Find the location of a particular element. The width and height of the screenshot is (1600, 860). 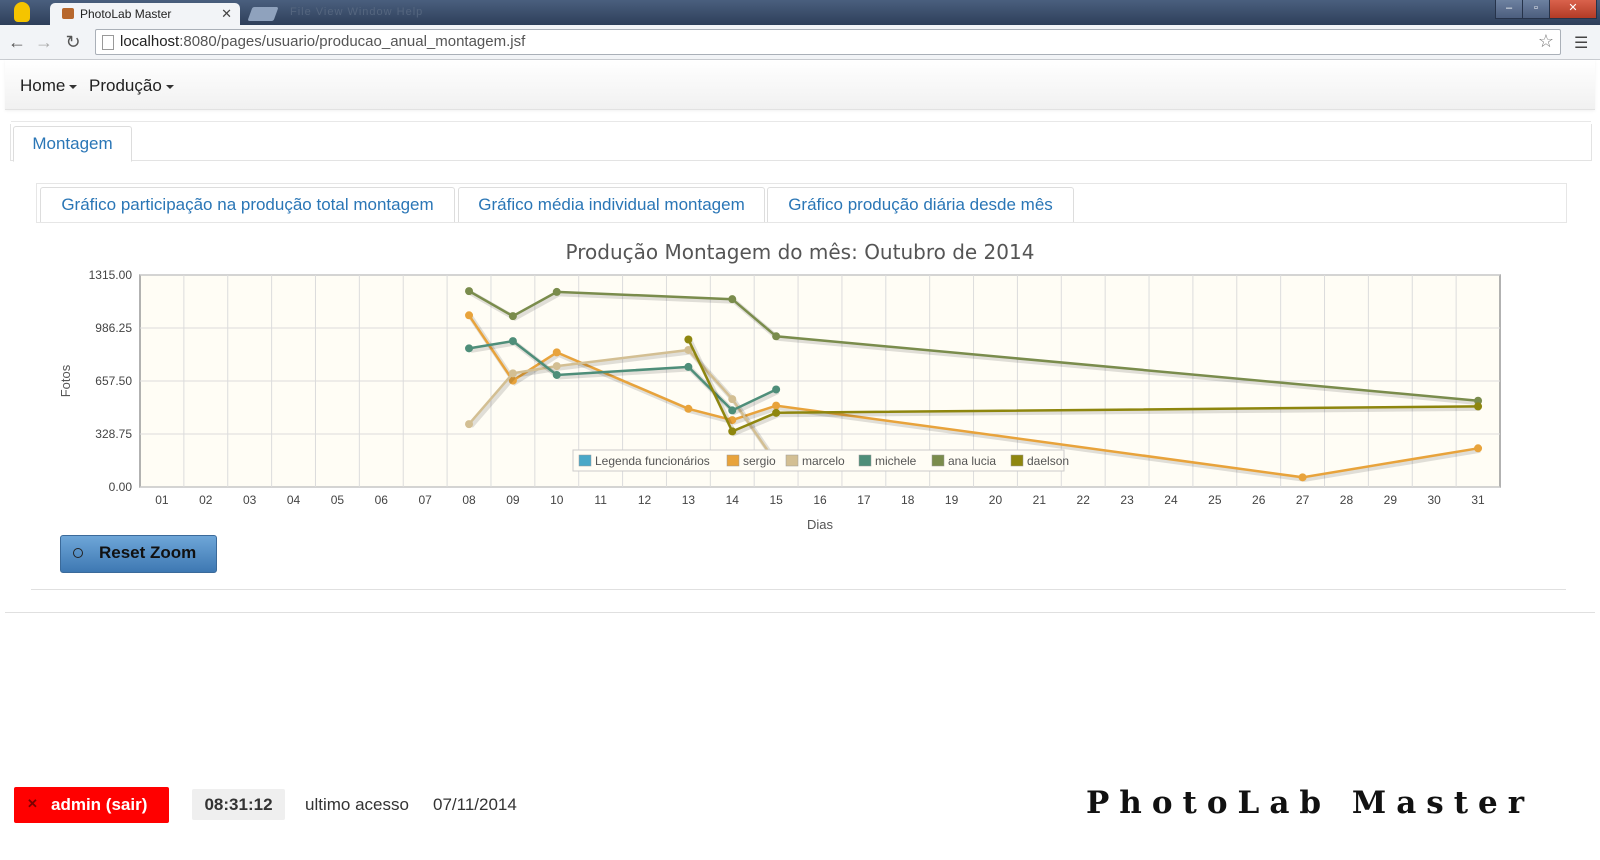

legend-label: ana lucia is located at coordinates (972, 461).